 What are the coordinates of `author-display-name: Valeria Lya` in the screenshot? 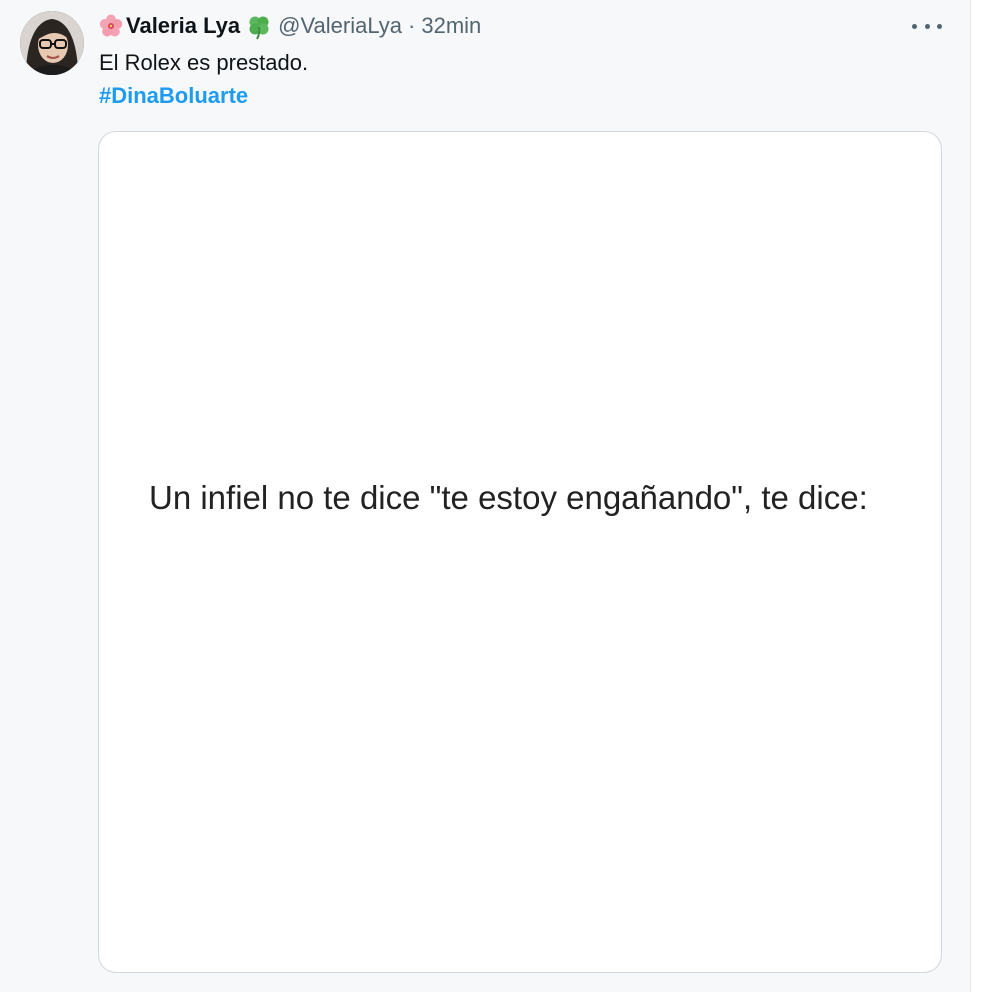 It's located at (183, 26).